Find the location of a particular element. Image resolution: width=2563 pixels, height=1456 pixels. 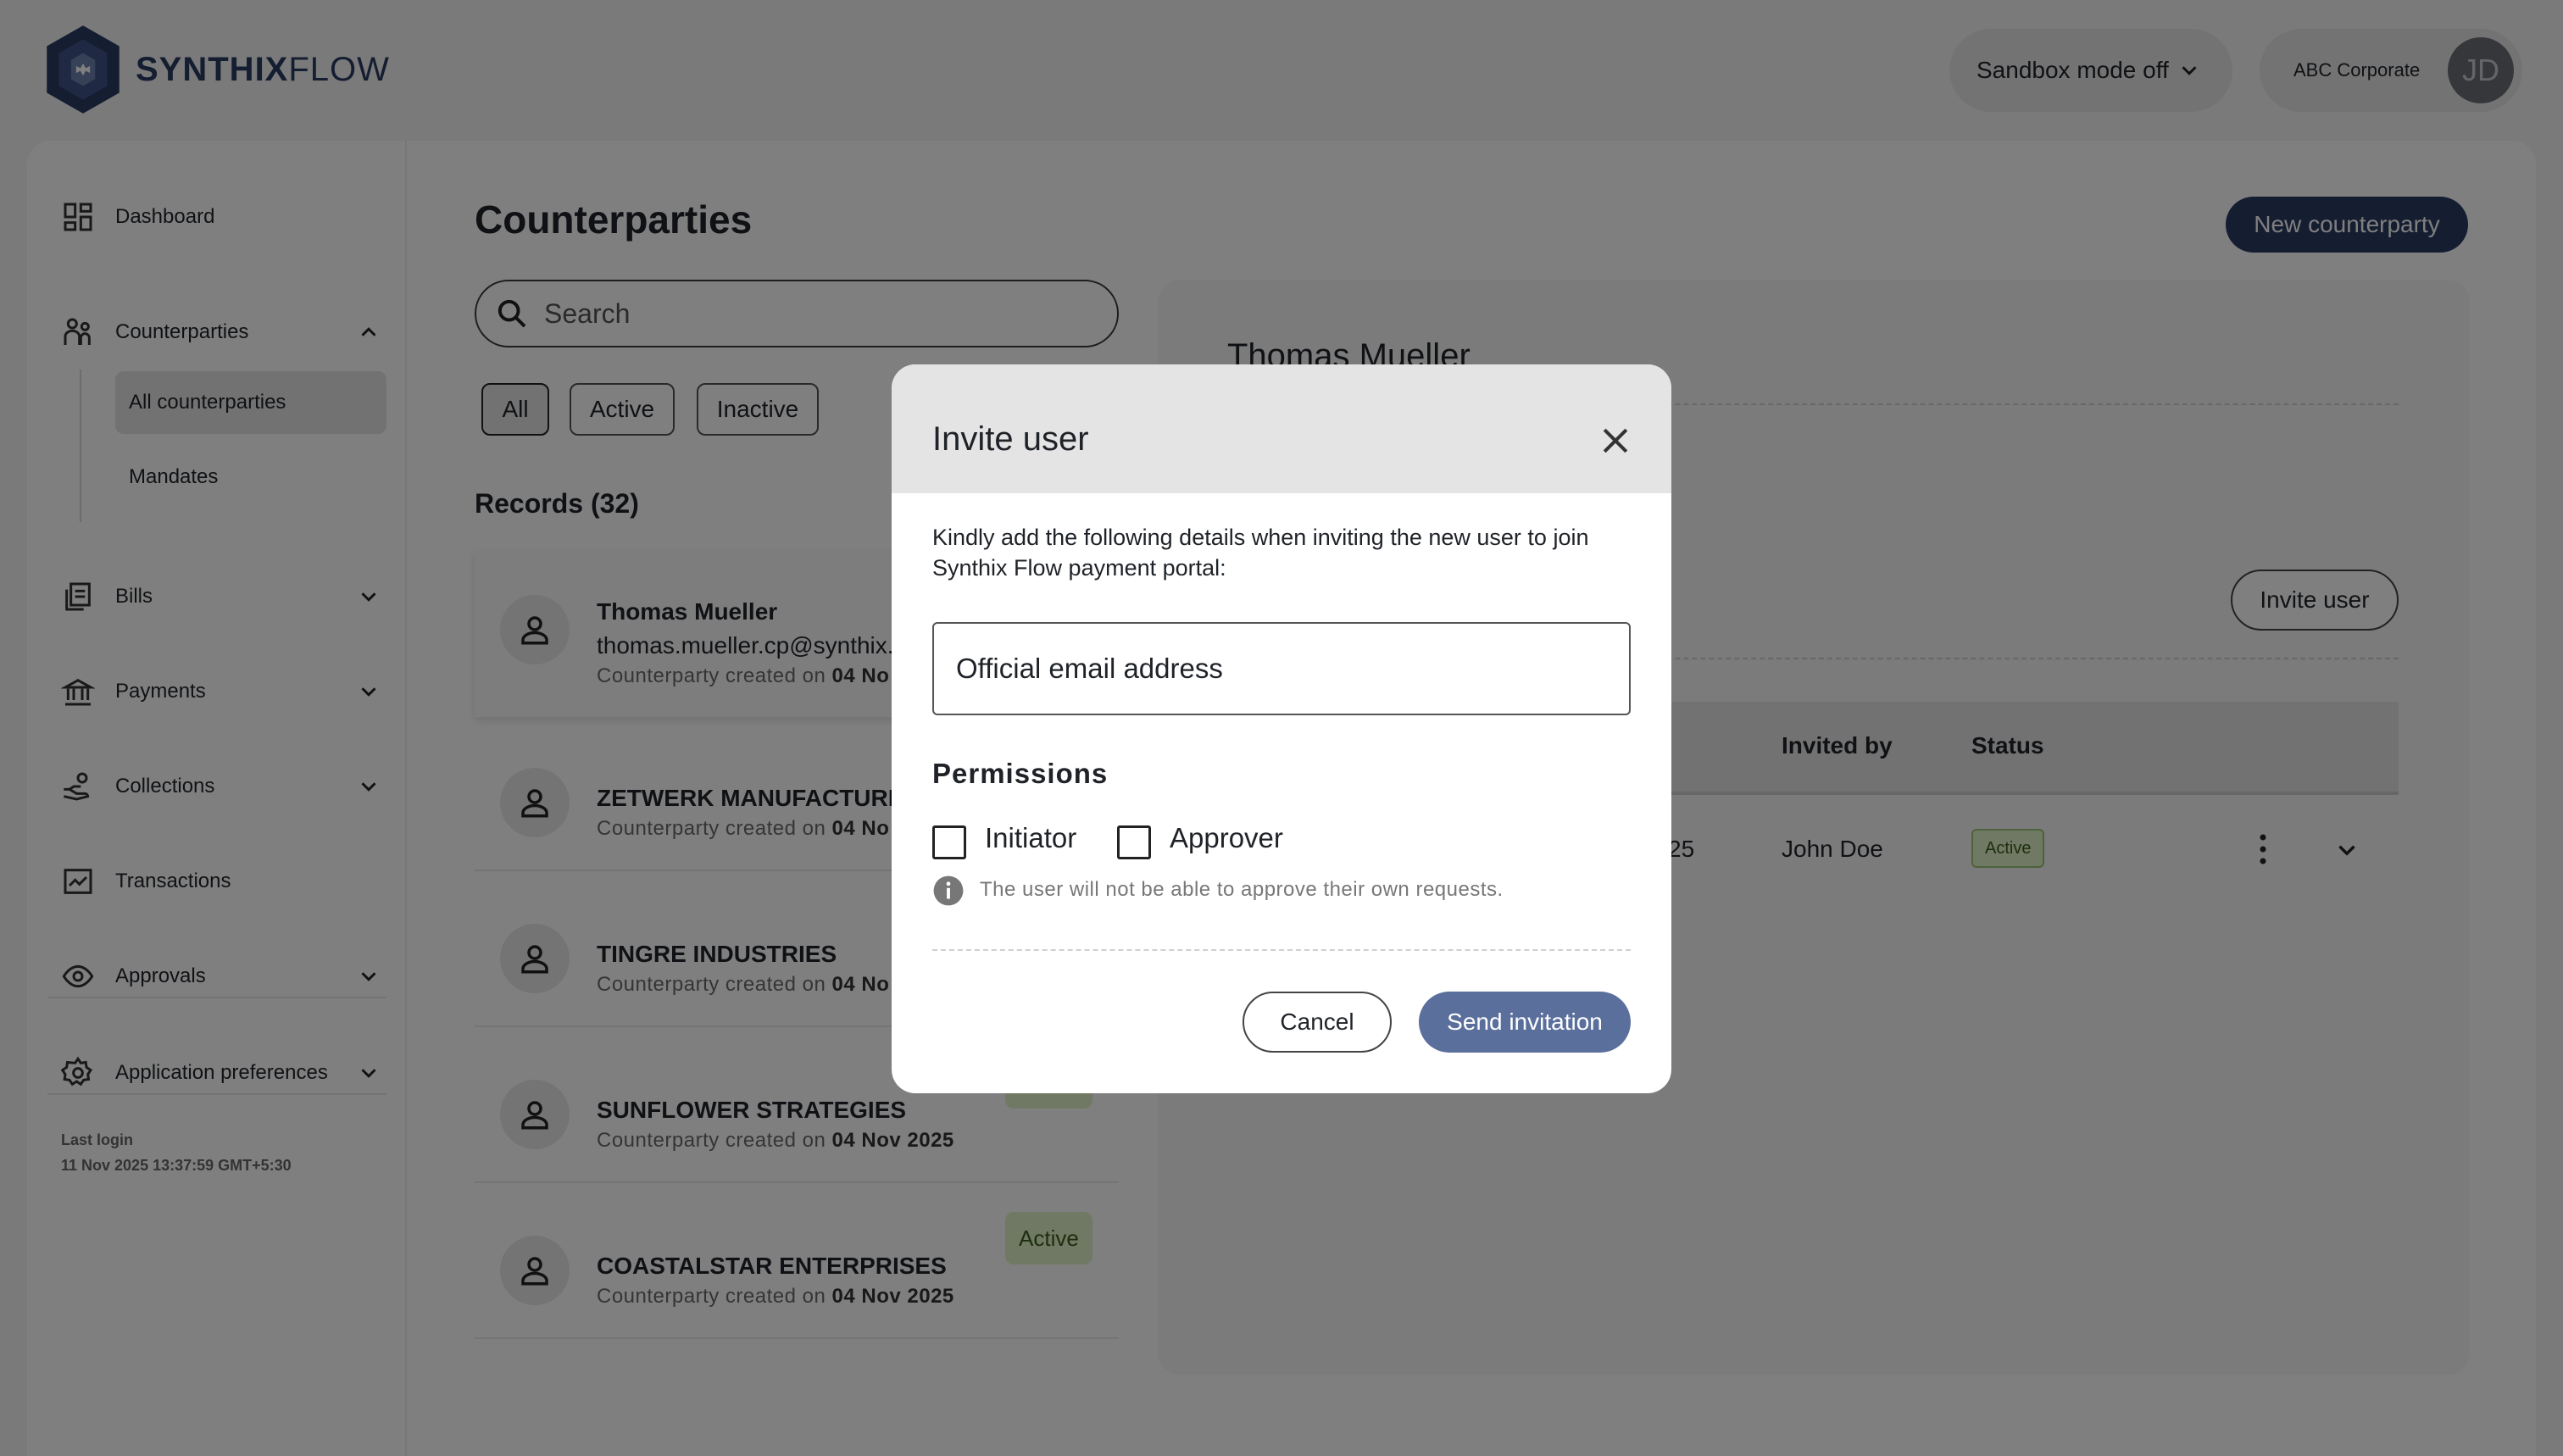

approver-label: Approver is located at coordinates (1226, 838).